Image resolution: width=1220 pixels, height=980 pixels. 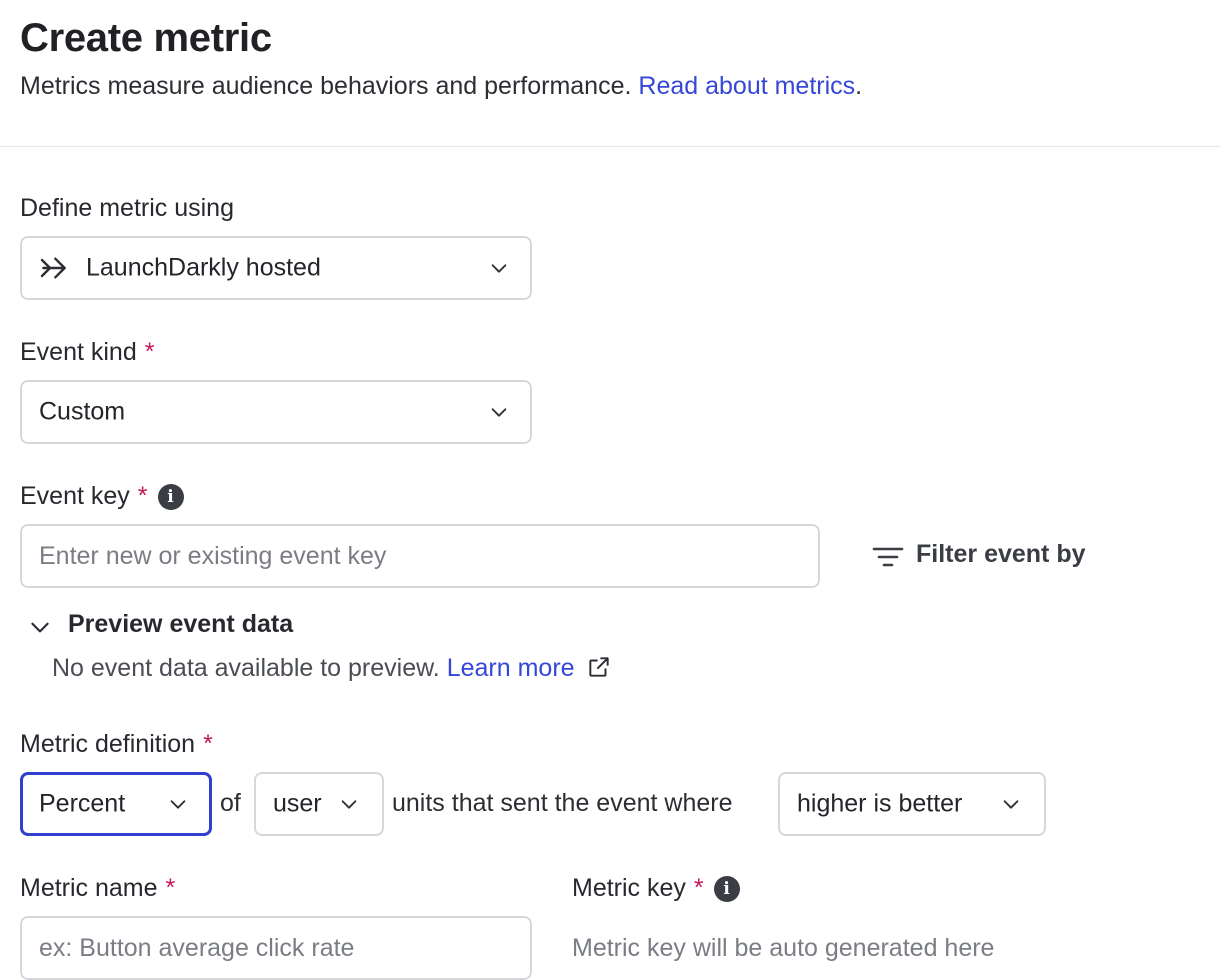 I want to click on define-metric-label: Define metric using, so click(x=127, y=208).